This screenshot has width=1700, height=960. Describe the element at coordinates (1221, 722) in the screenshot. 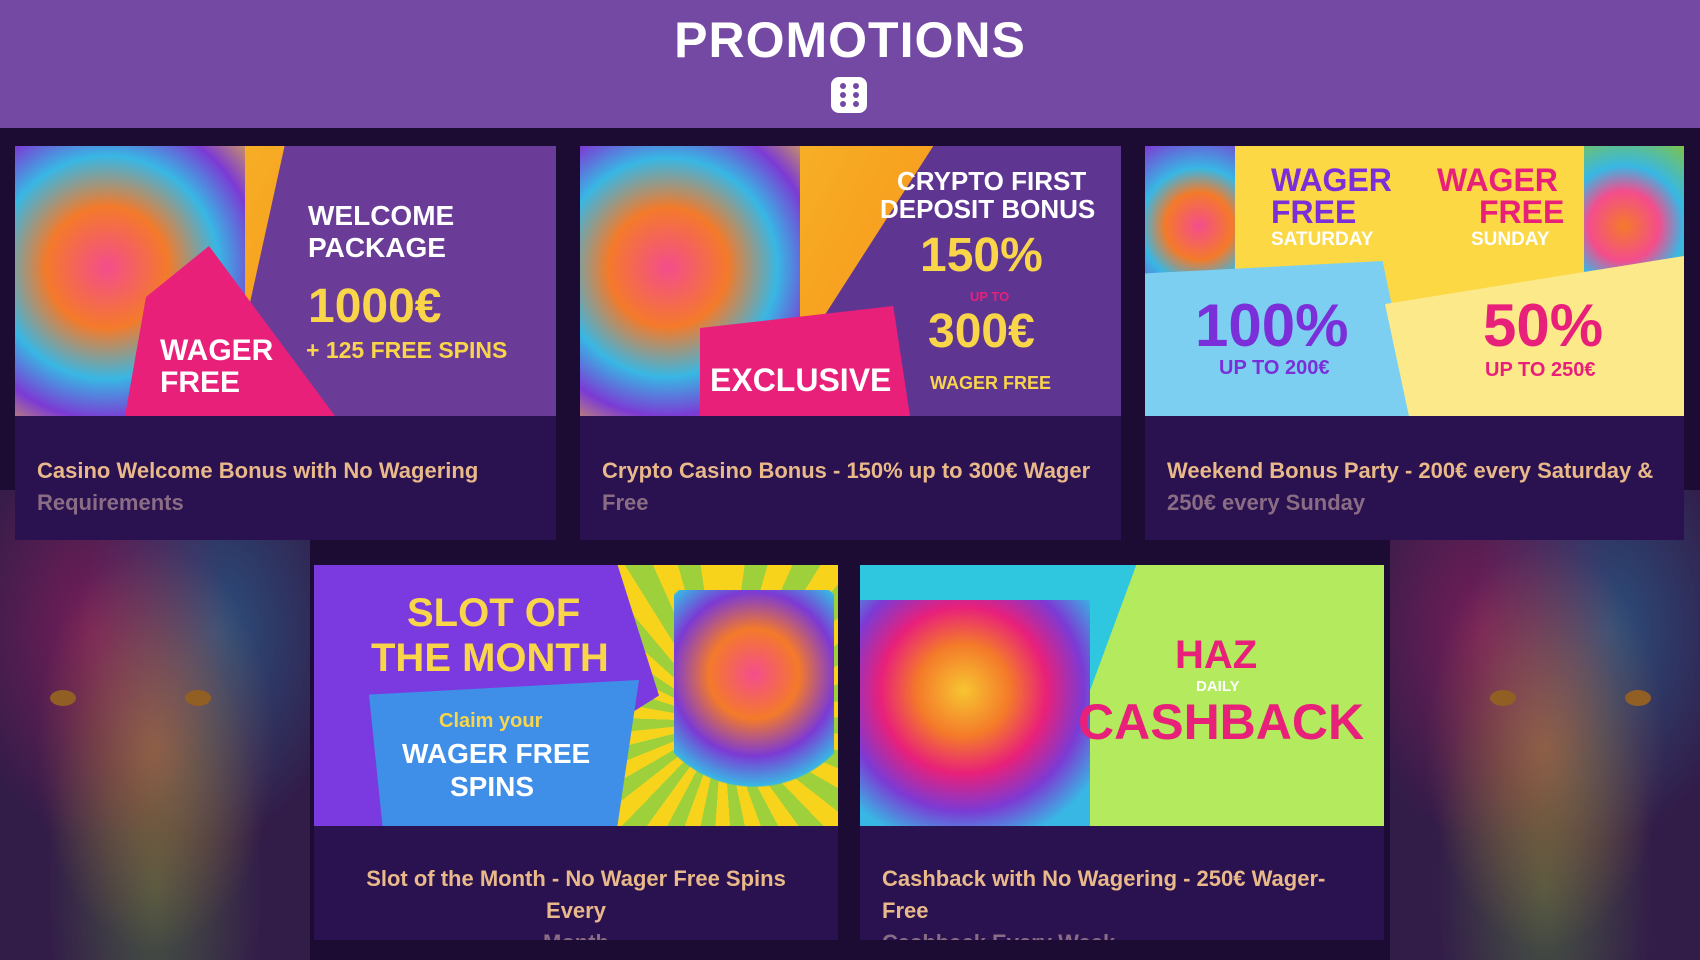

I see `banner-cashback: CASHBACK` at that location.